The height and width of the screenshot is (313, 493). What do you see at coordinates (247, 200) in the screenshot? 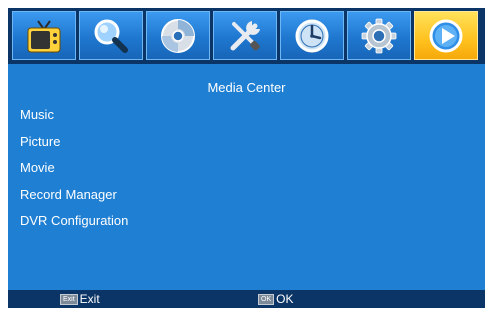
I see `menu-item-record-manager: Record Manager` at bounding box center [247, 200].